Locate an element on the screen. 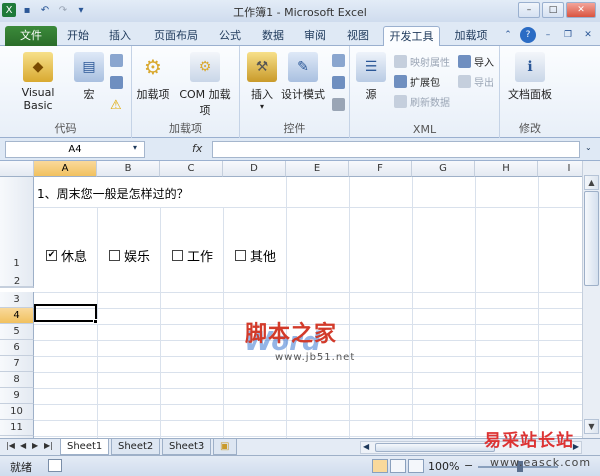  next-sheet-icon: ▶ is located at coordinates (35, 445).